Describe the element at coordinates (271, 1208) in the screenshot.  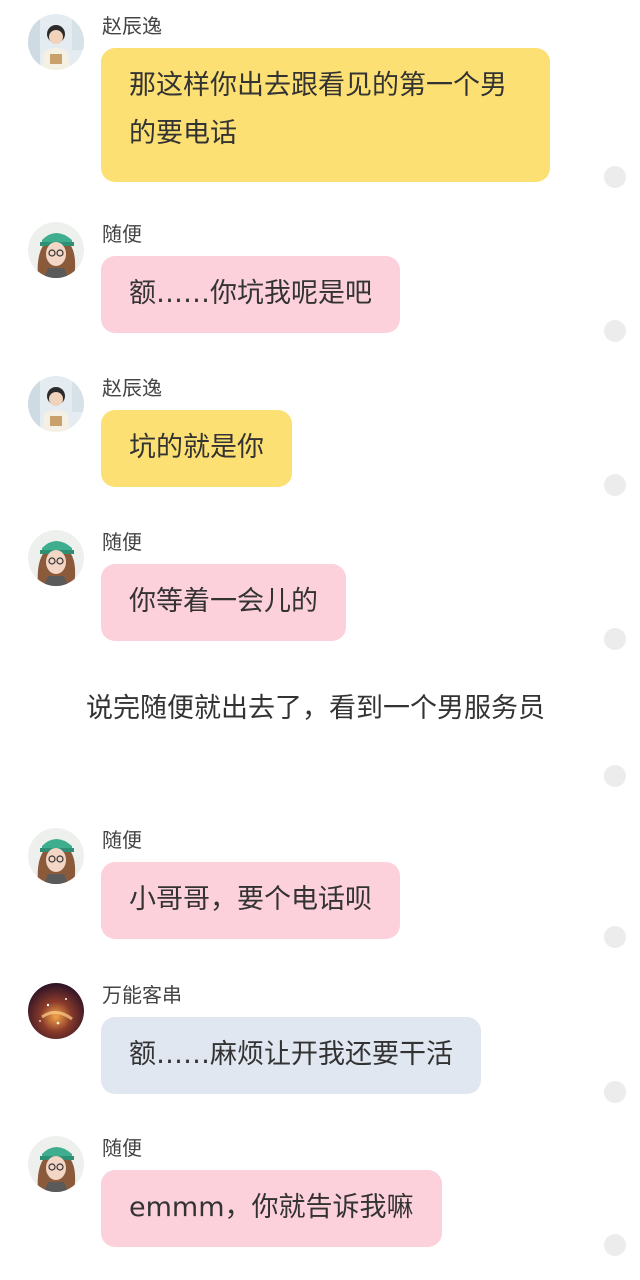
I see `message-bubble: emmm，你就告诉我嘛` at that location.